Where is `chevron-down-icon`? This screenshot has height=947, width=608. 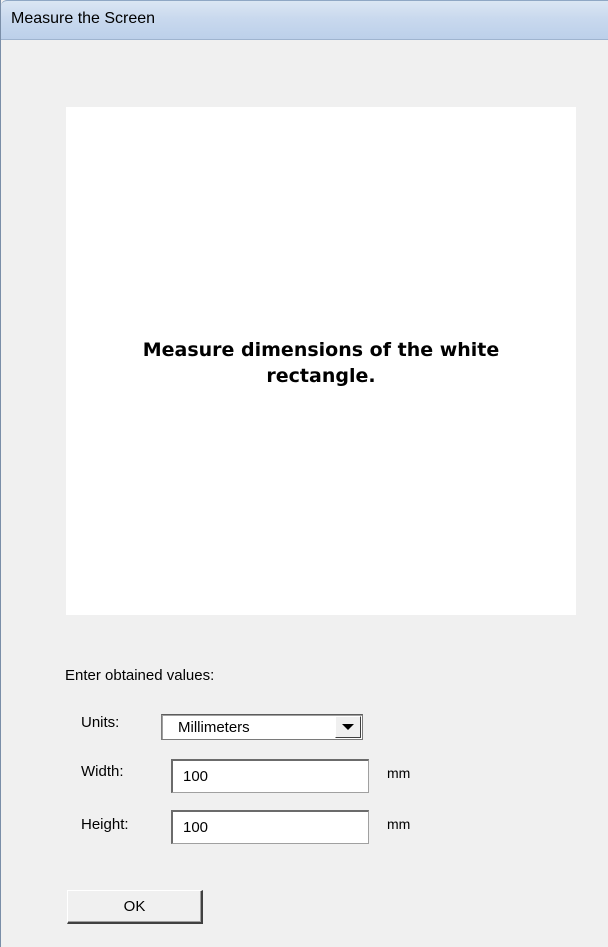 chevron-down-icon is located at coordinates (348, 727).